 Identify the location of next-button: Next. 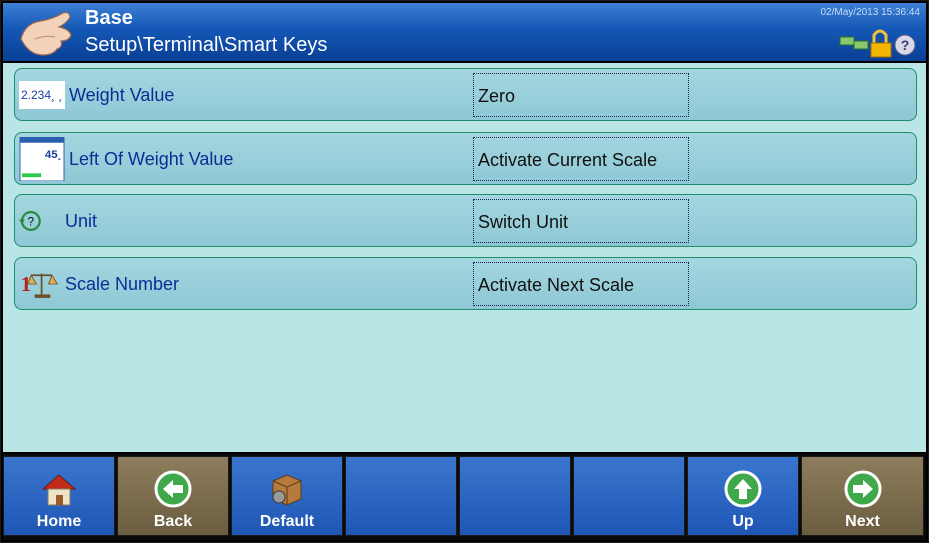
(862, 496).